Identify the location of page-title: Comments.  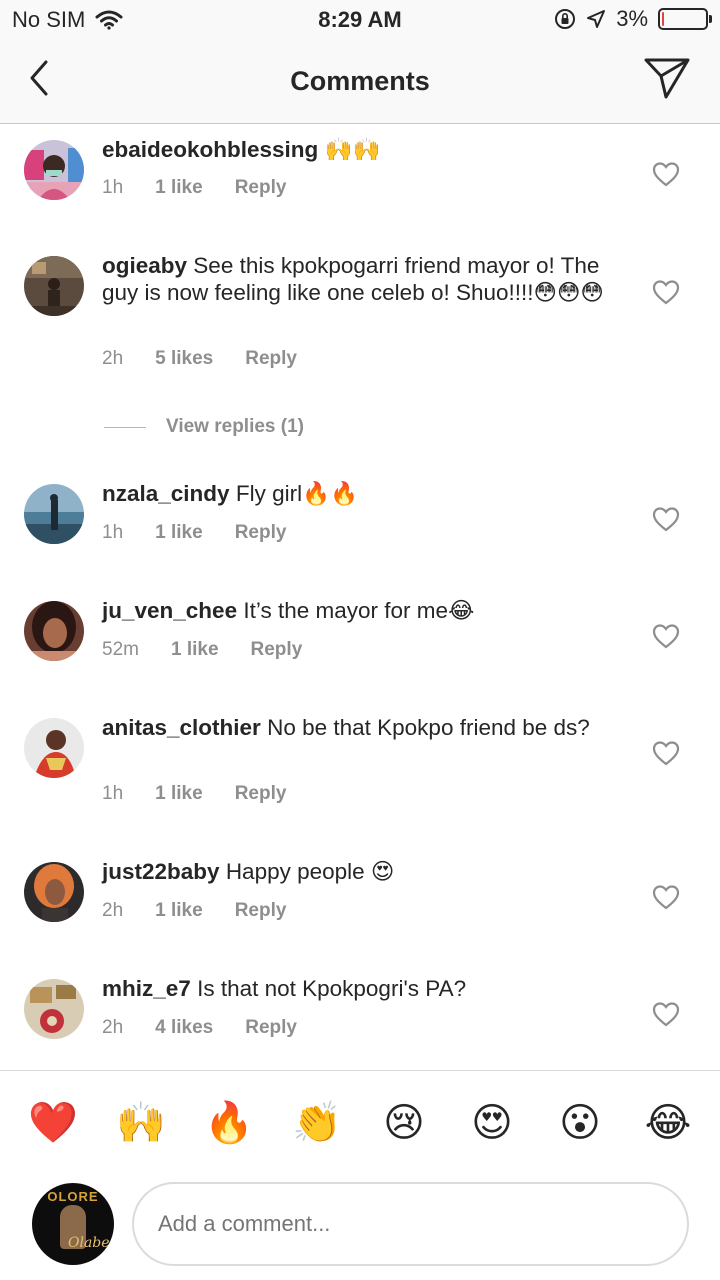
(360, 81).